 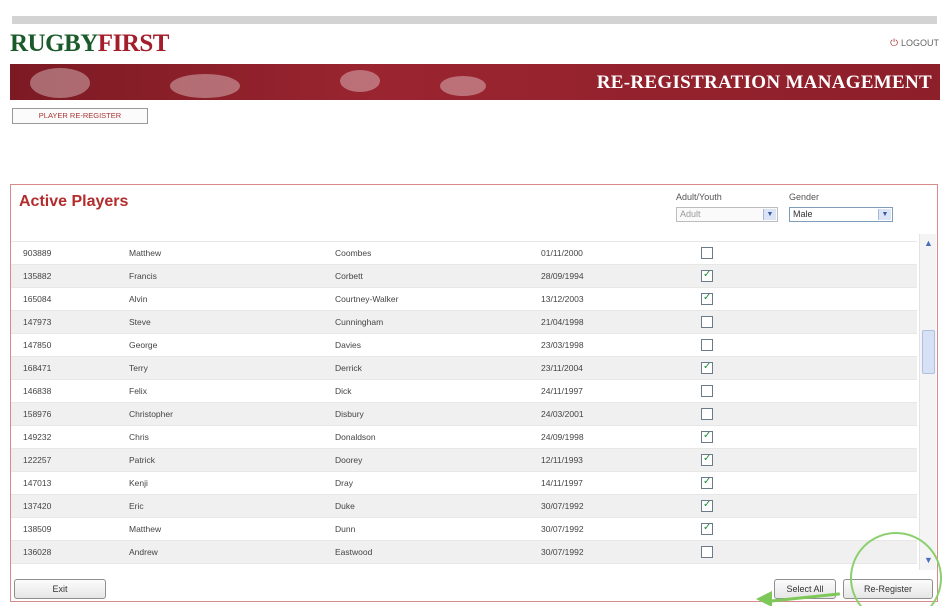 What do you see at coordinates (464, 345) in the screenshot?
I see `table-row: 147850 George Davies 23/03/1998` at bounding box center [464, 345].